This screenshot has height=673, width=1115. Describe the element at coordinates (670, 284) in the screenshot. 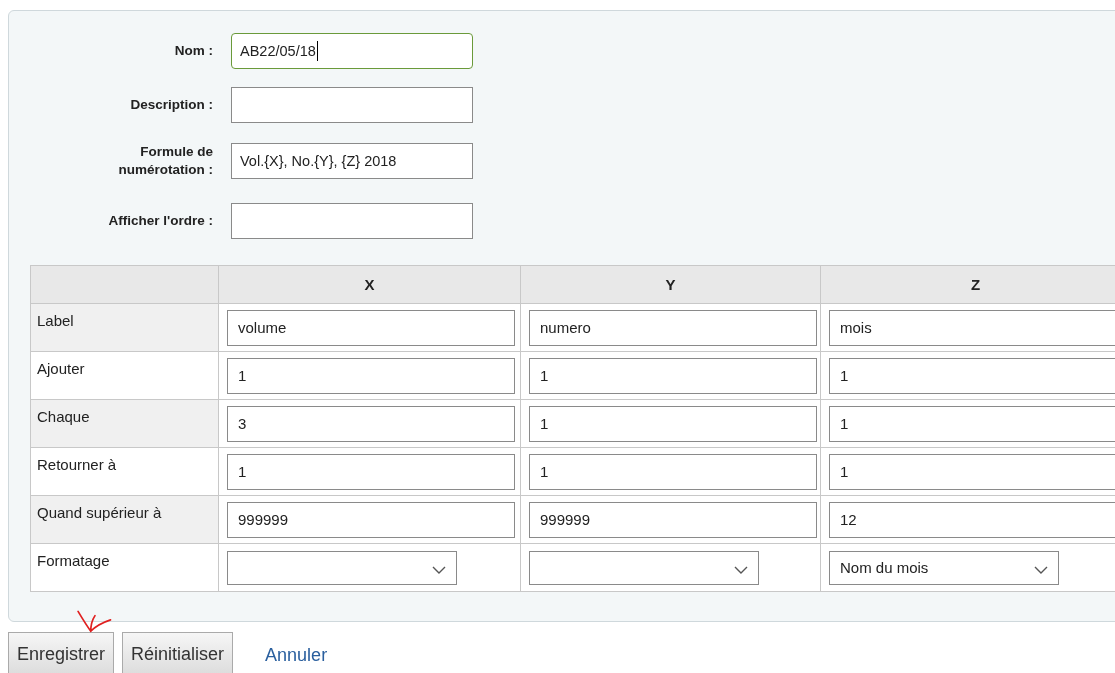

I see `column-header: Y` at that location.